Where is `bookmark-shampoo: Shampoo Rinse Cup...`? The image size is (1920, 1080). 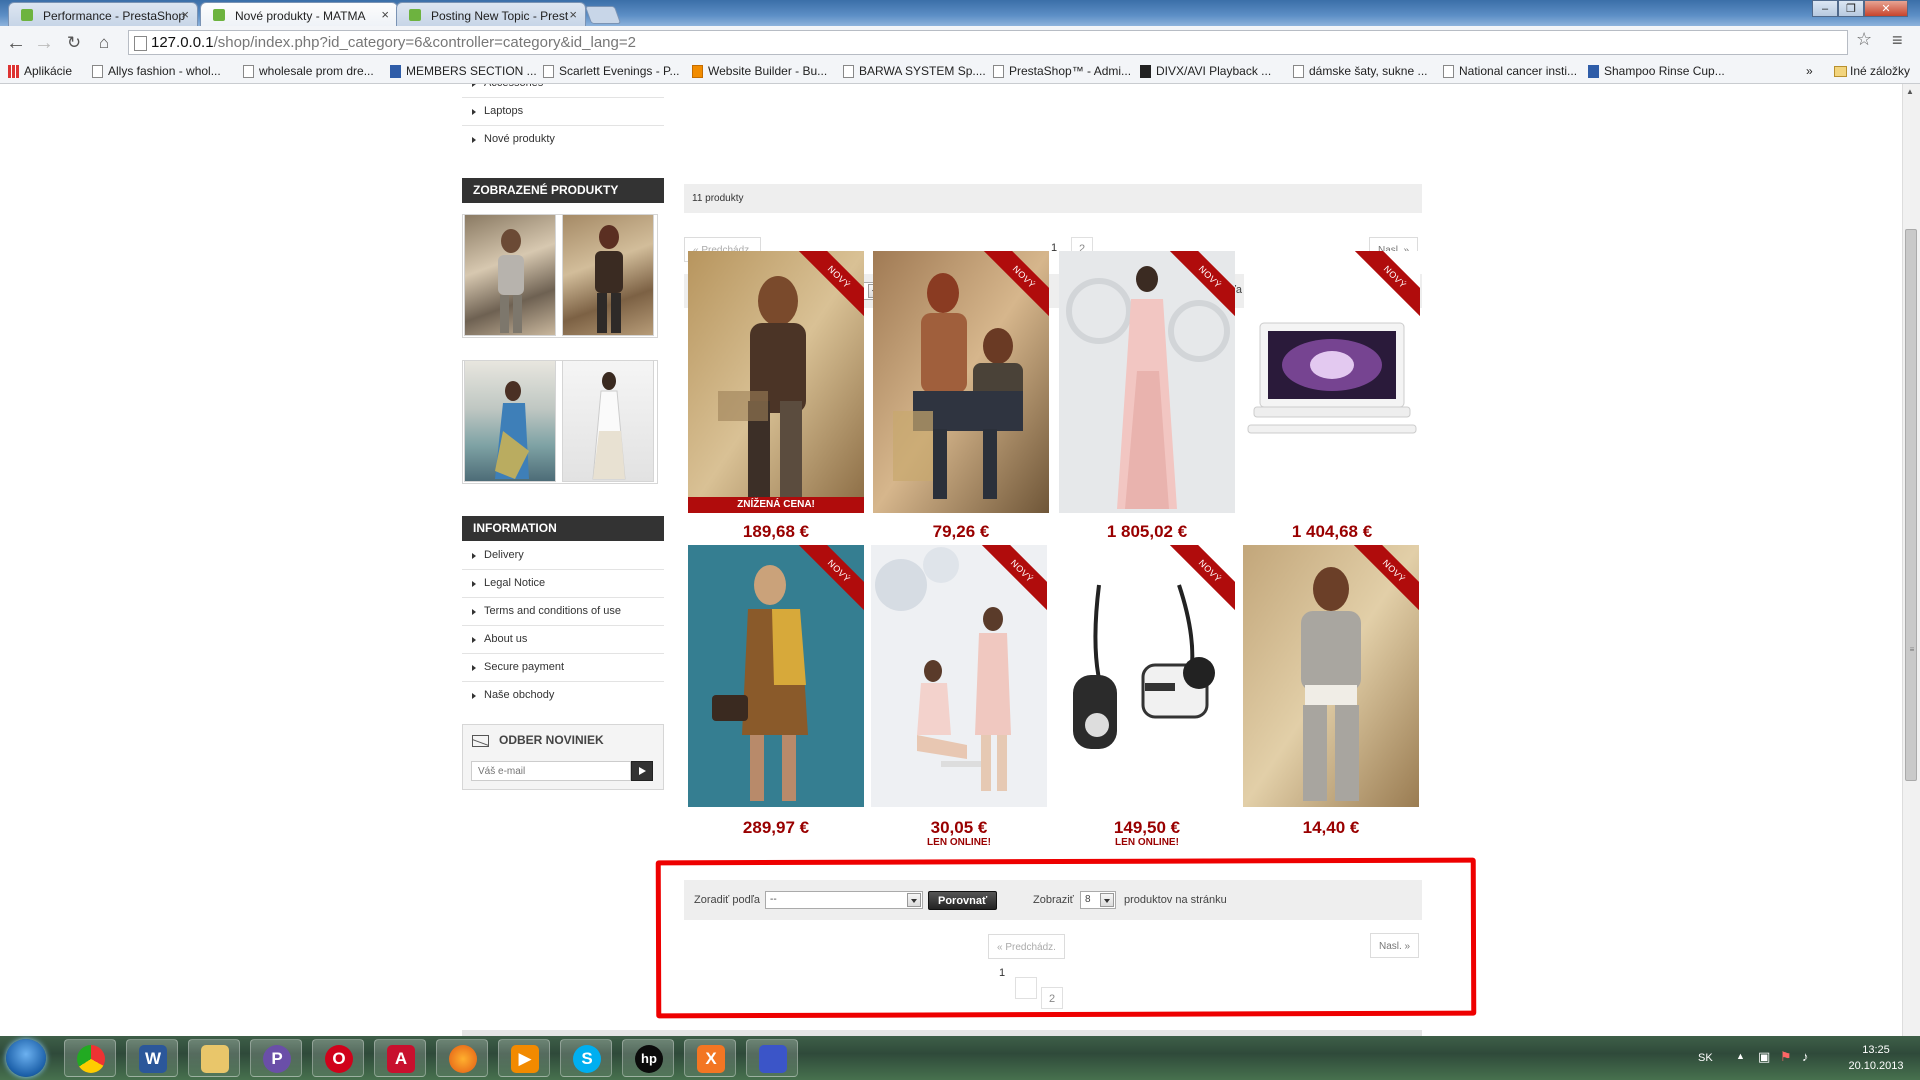
bookmark-shampoo: Shampoo Rinse Cup... is located at coordinates (1656, 71).